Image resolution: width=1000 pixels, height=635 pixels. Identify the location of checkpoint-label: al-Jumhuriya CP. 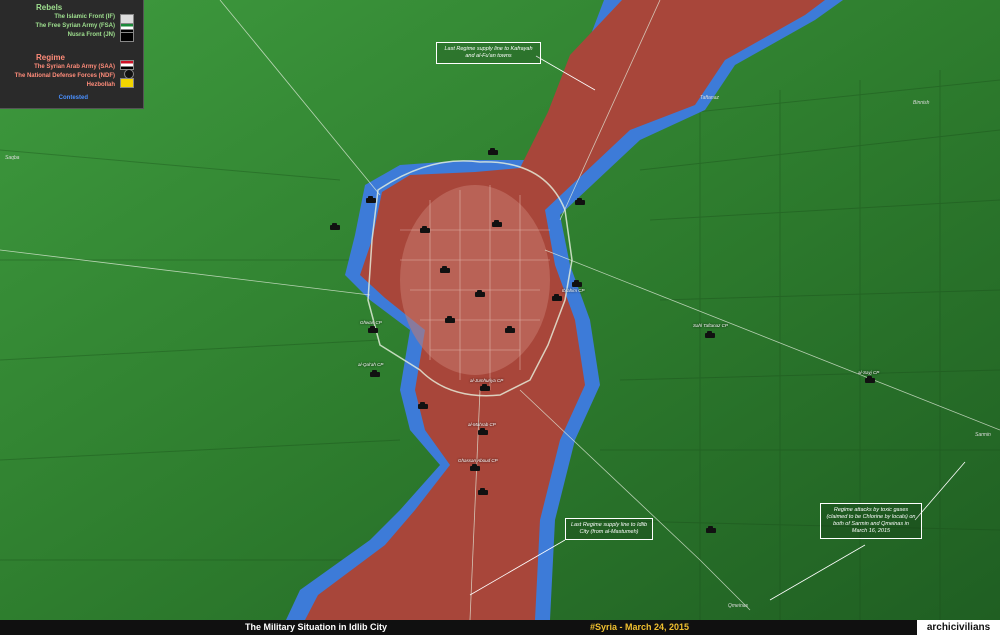
(487, 380).